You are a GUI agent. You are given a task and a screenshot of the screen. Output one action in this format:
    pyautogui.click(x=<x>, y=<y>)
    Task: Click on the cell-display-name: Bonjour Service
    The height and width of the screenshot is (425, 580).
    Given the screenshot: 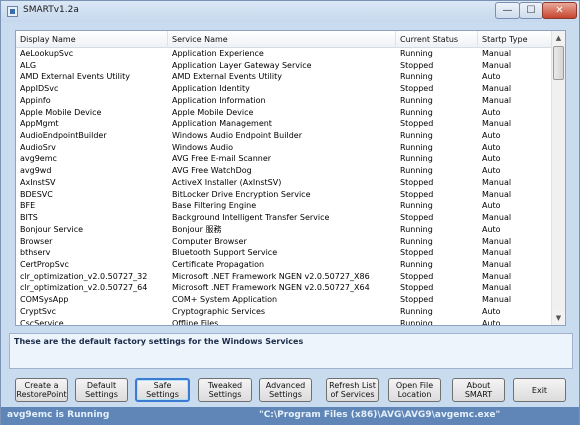 What is the action you would take?
    pyautogui.click(x=52, y=229)
    